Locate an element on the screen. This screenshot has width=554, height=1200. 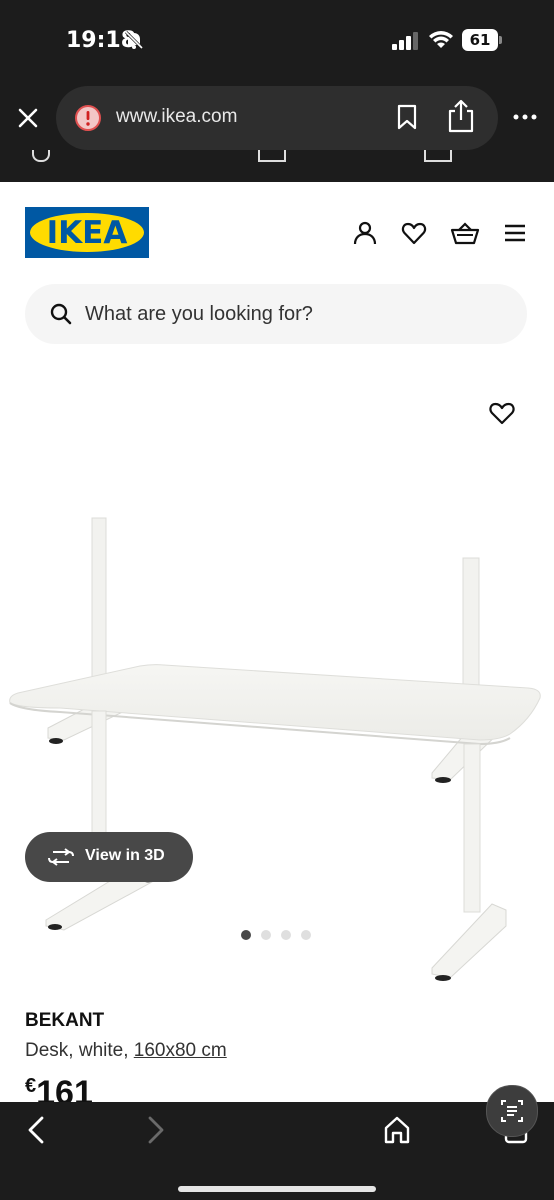
product-name: BEKANT is located at coordinates (64, 1021).